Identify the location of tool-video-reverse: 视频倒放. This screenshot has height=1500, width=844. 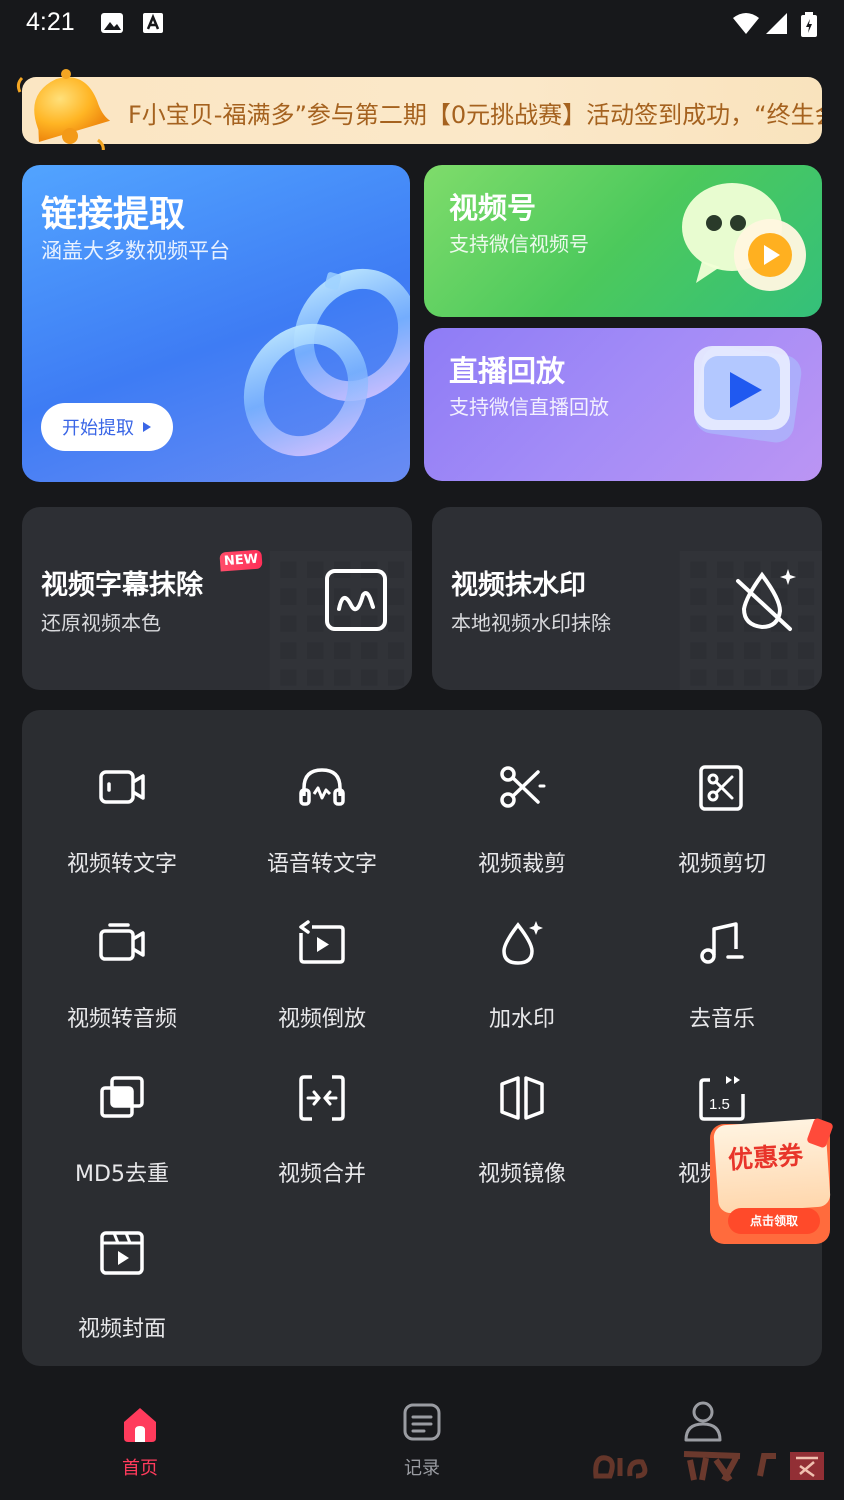
(322, 954).